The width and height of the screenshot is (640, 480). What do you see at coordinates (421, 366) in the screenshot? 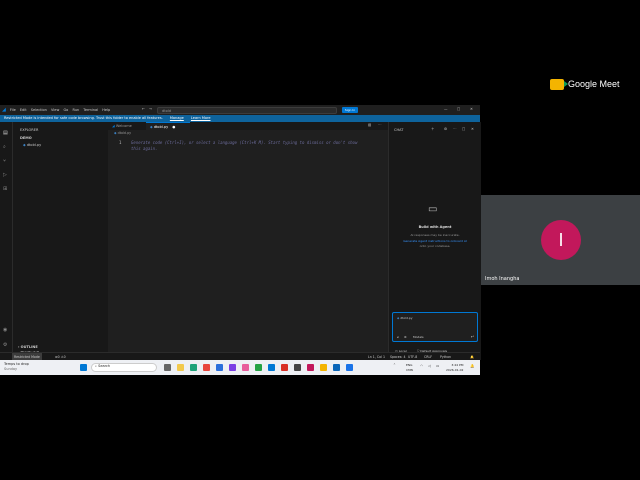
I see `wifi-icon: ◠` at bounding box center [421, 366].